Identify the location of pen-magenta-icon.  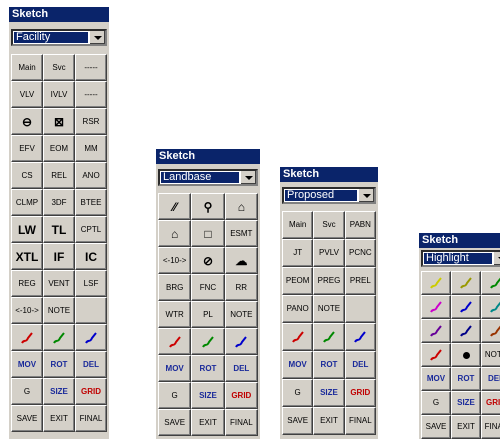
(436, 307).